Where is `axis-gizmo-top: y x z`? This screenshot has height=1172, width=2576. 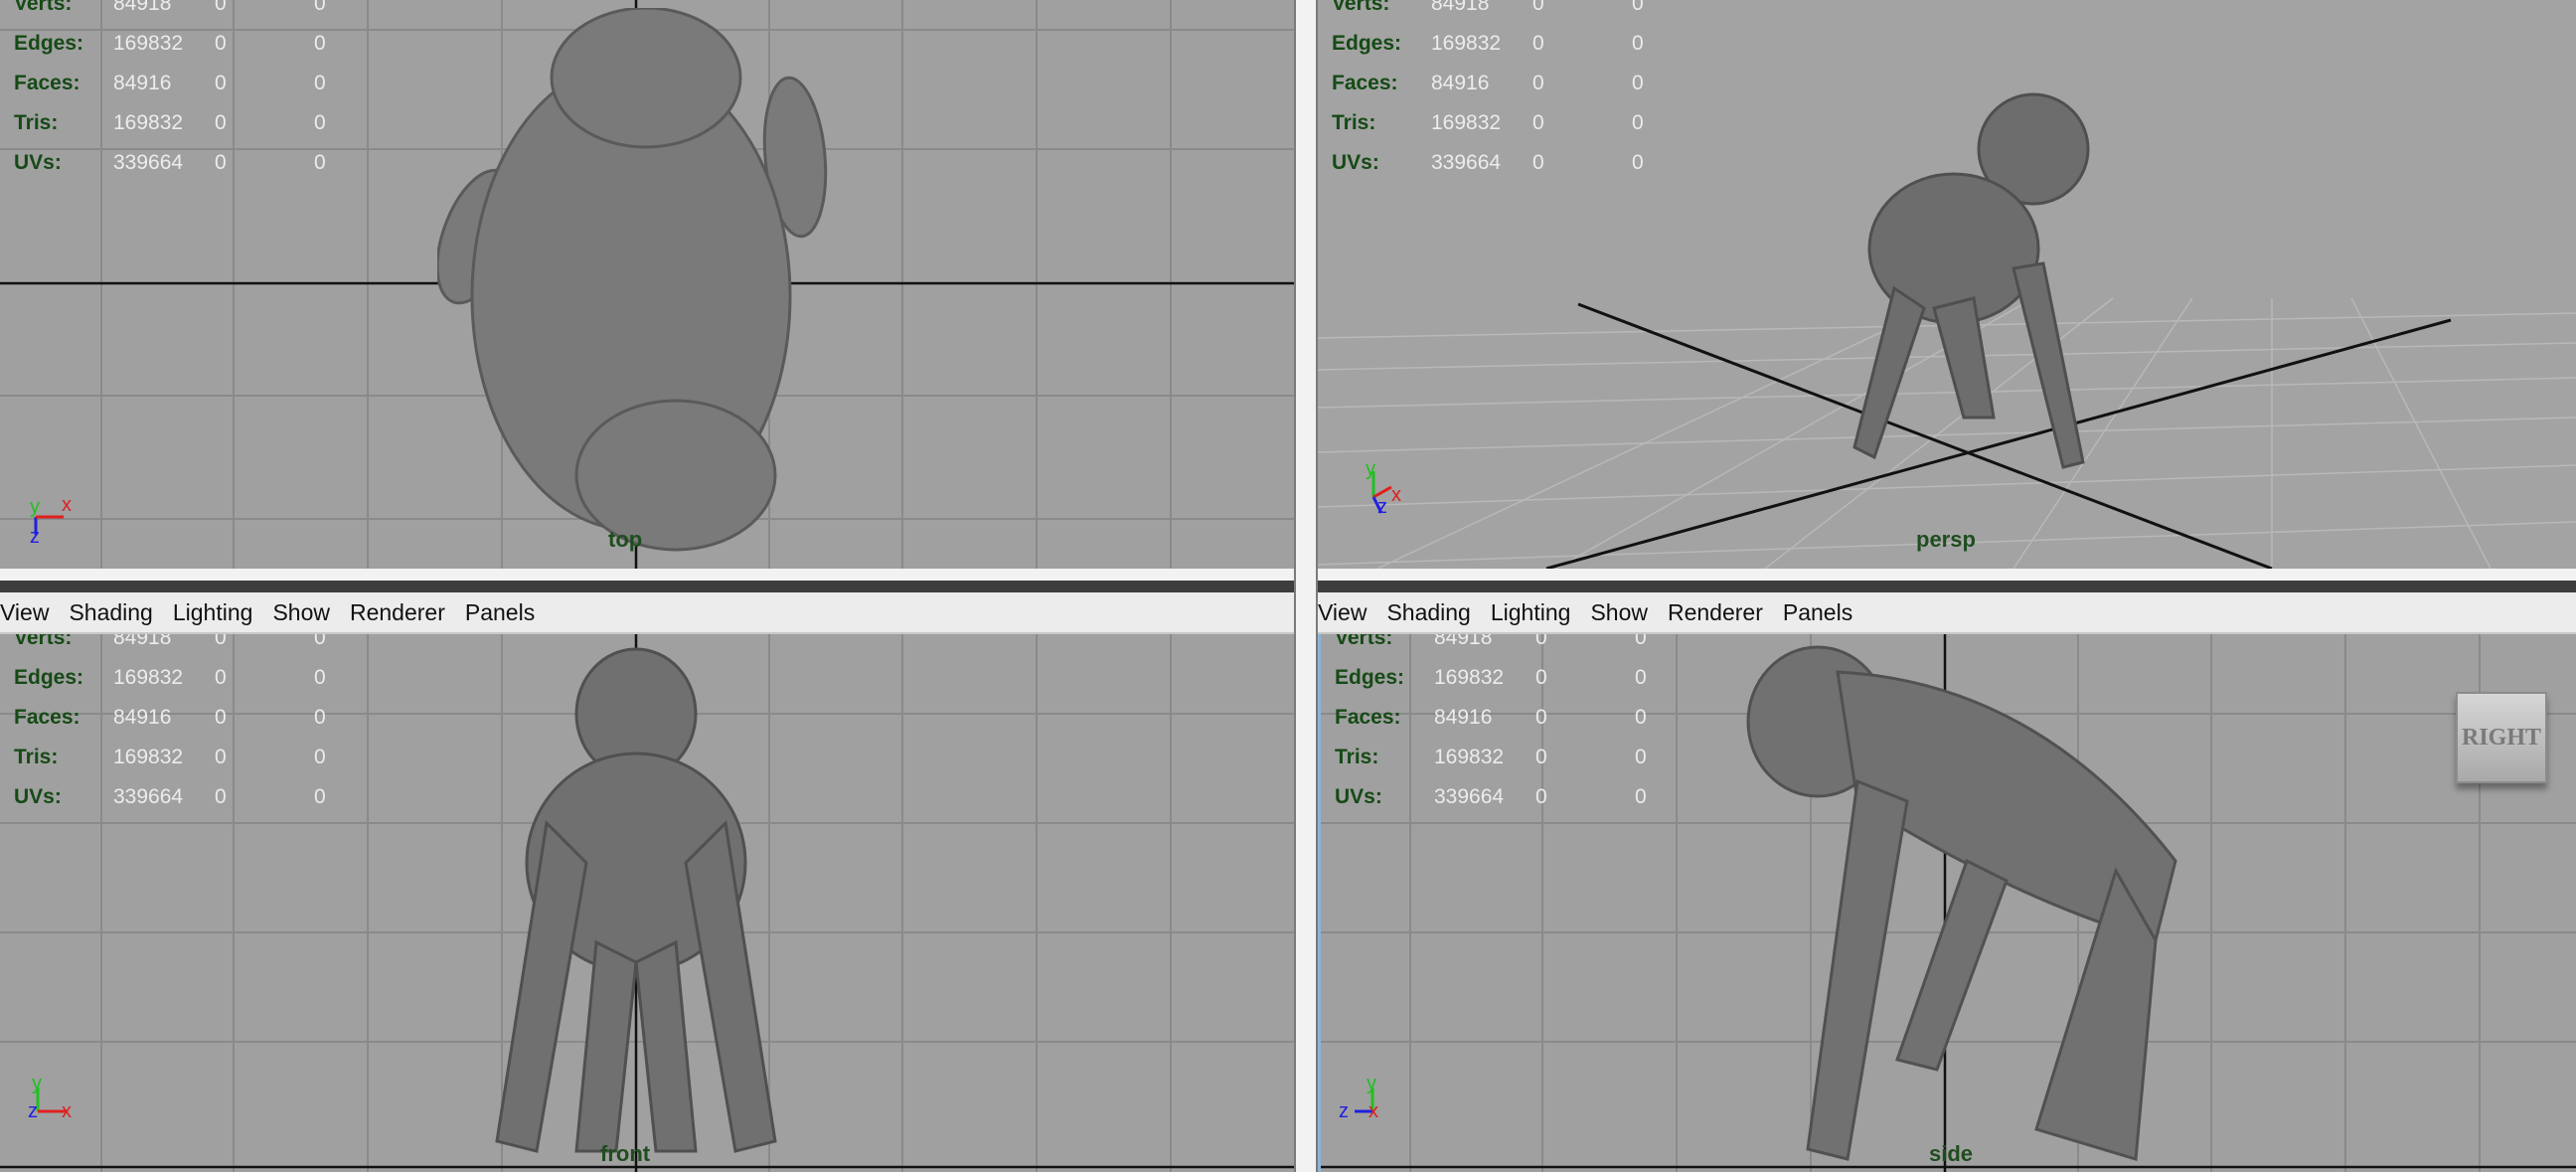
axis-gizmo-top: y x z is located at coordinates (51, 520).